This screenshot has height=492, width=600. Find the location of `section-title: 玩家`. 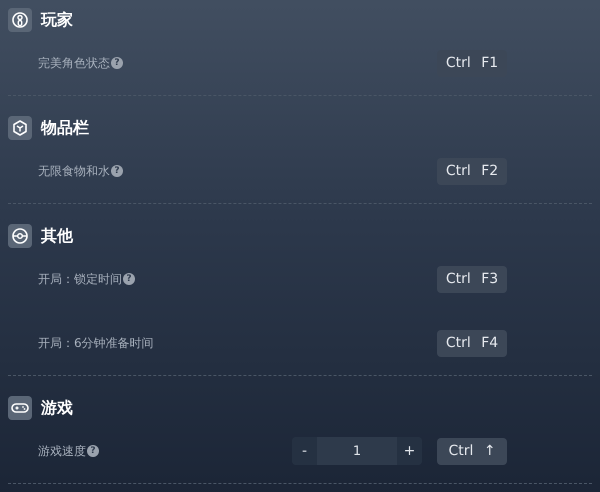

section-title: 玩家 is located at coordinates (57, 20).